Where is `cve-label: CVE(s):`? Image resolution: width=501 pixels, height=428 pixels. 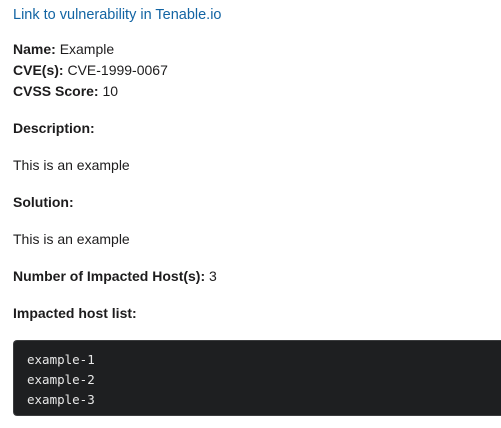 cve-label: CVE(s): is located at coordinates (38, 70).